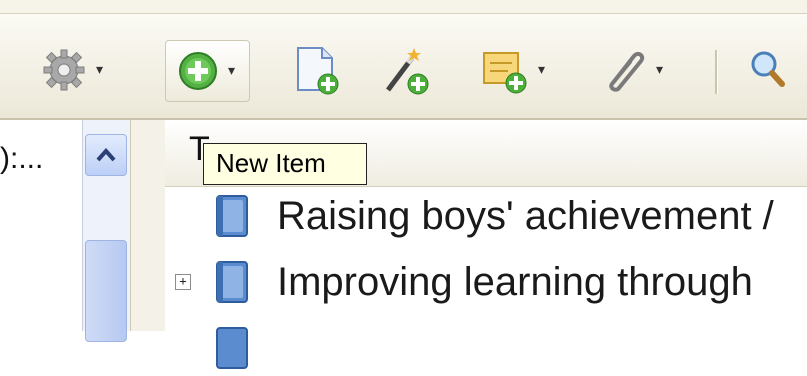  I want to click on search-button, so click(768, 70).